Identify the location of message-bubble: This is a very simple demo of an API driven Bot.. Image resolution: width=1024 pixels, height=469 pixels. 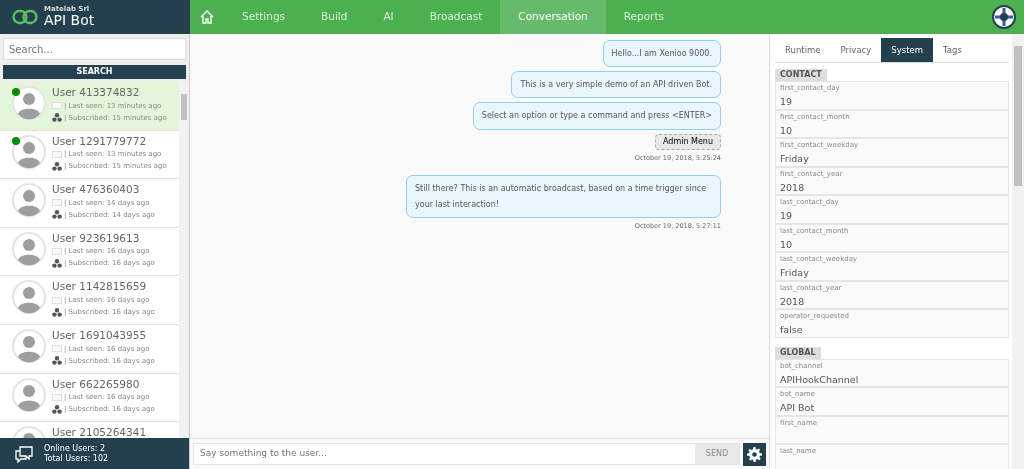
(616, 85).